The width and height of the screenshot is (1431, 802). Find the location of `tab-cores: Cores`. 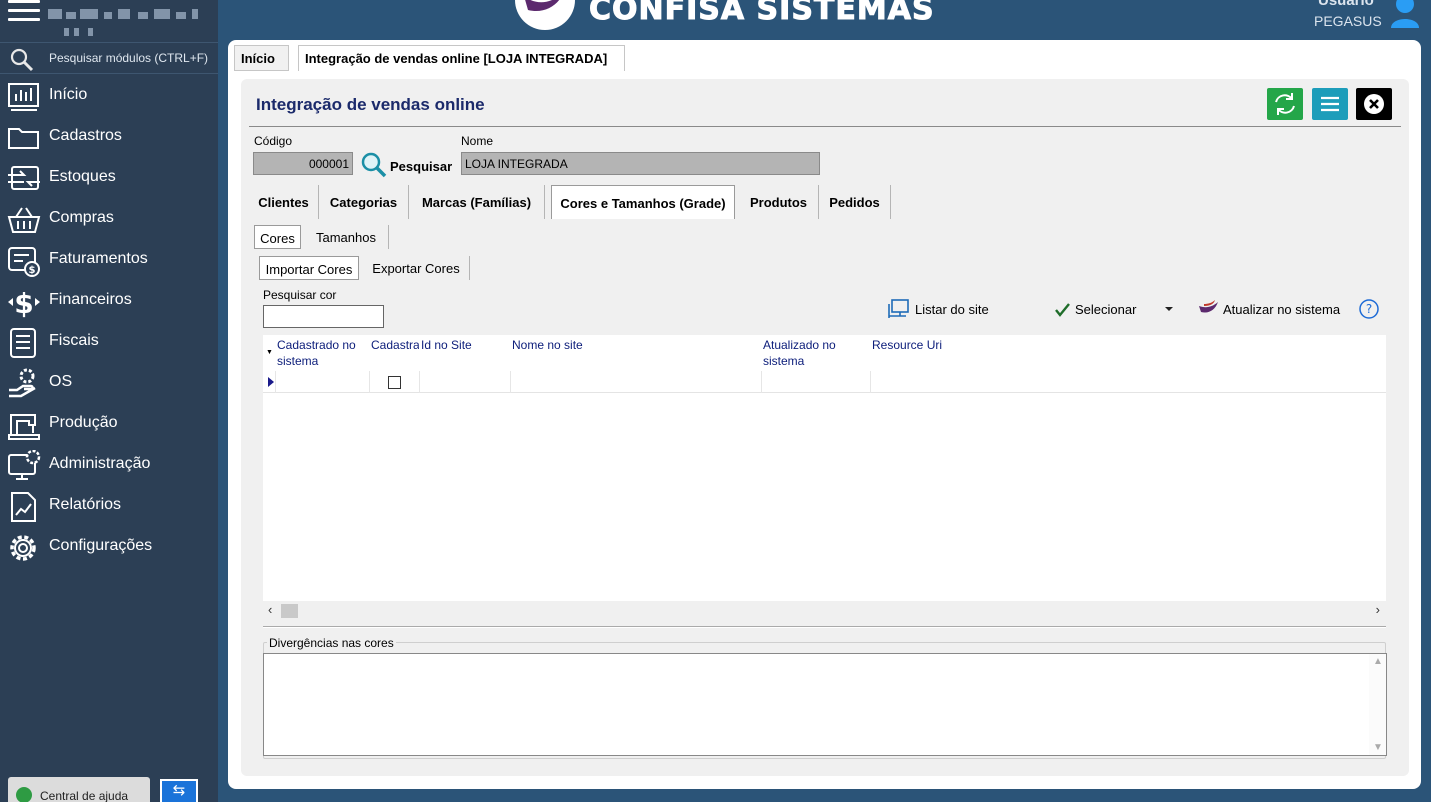

tab-cores: Cores is located at coordinates (277, 237).